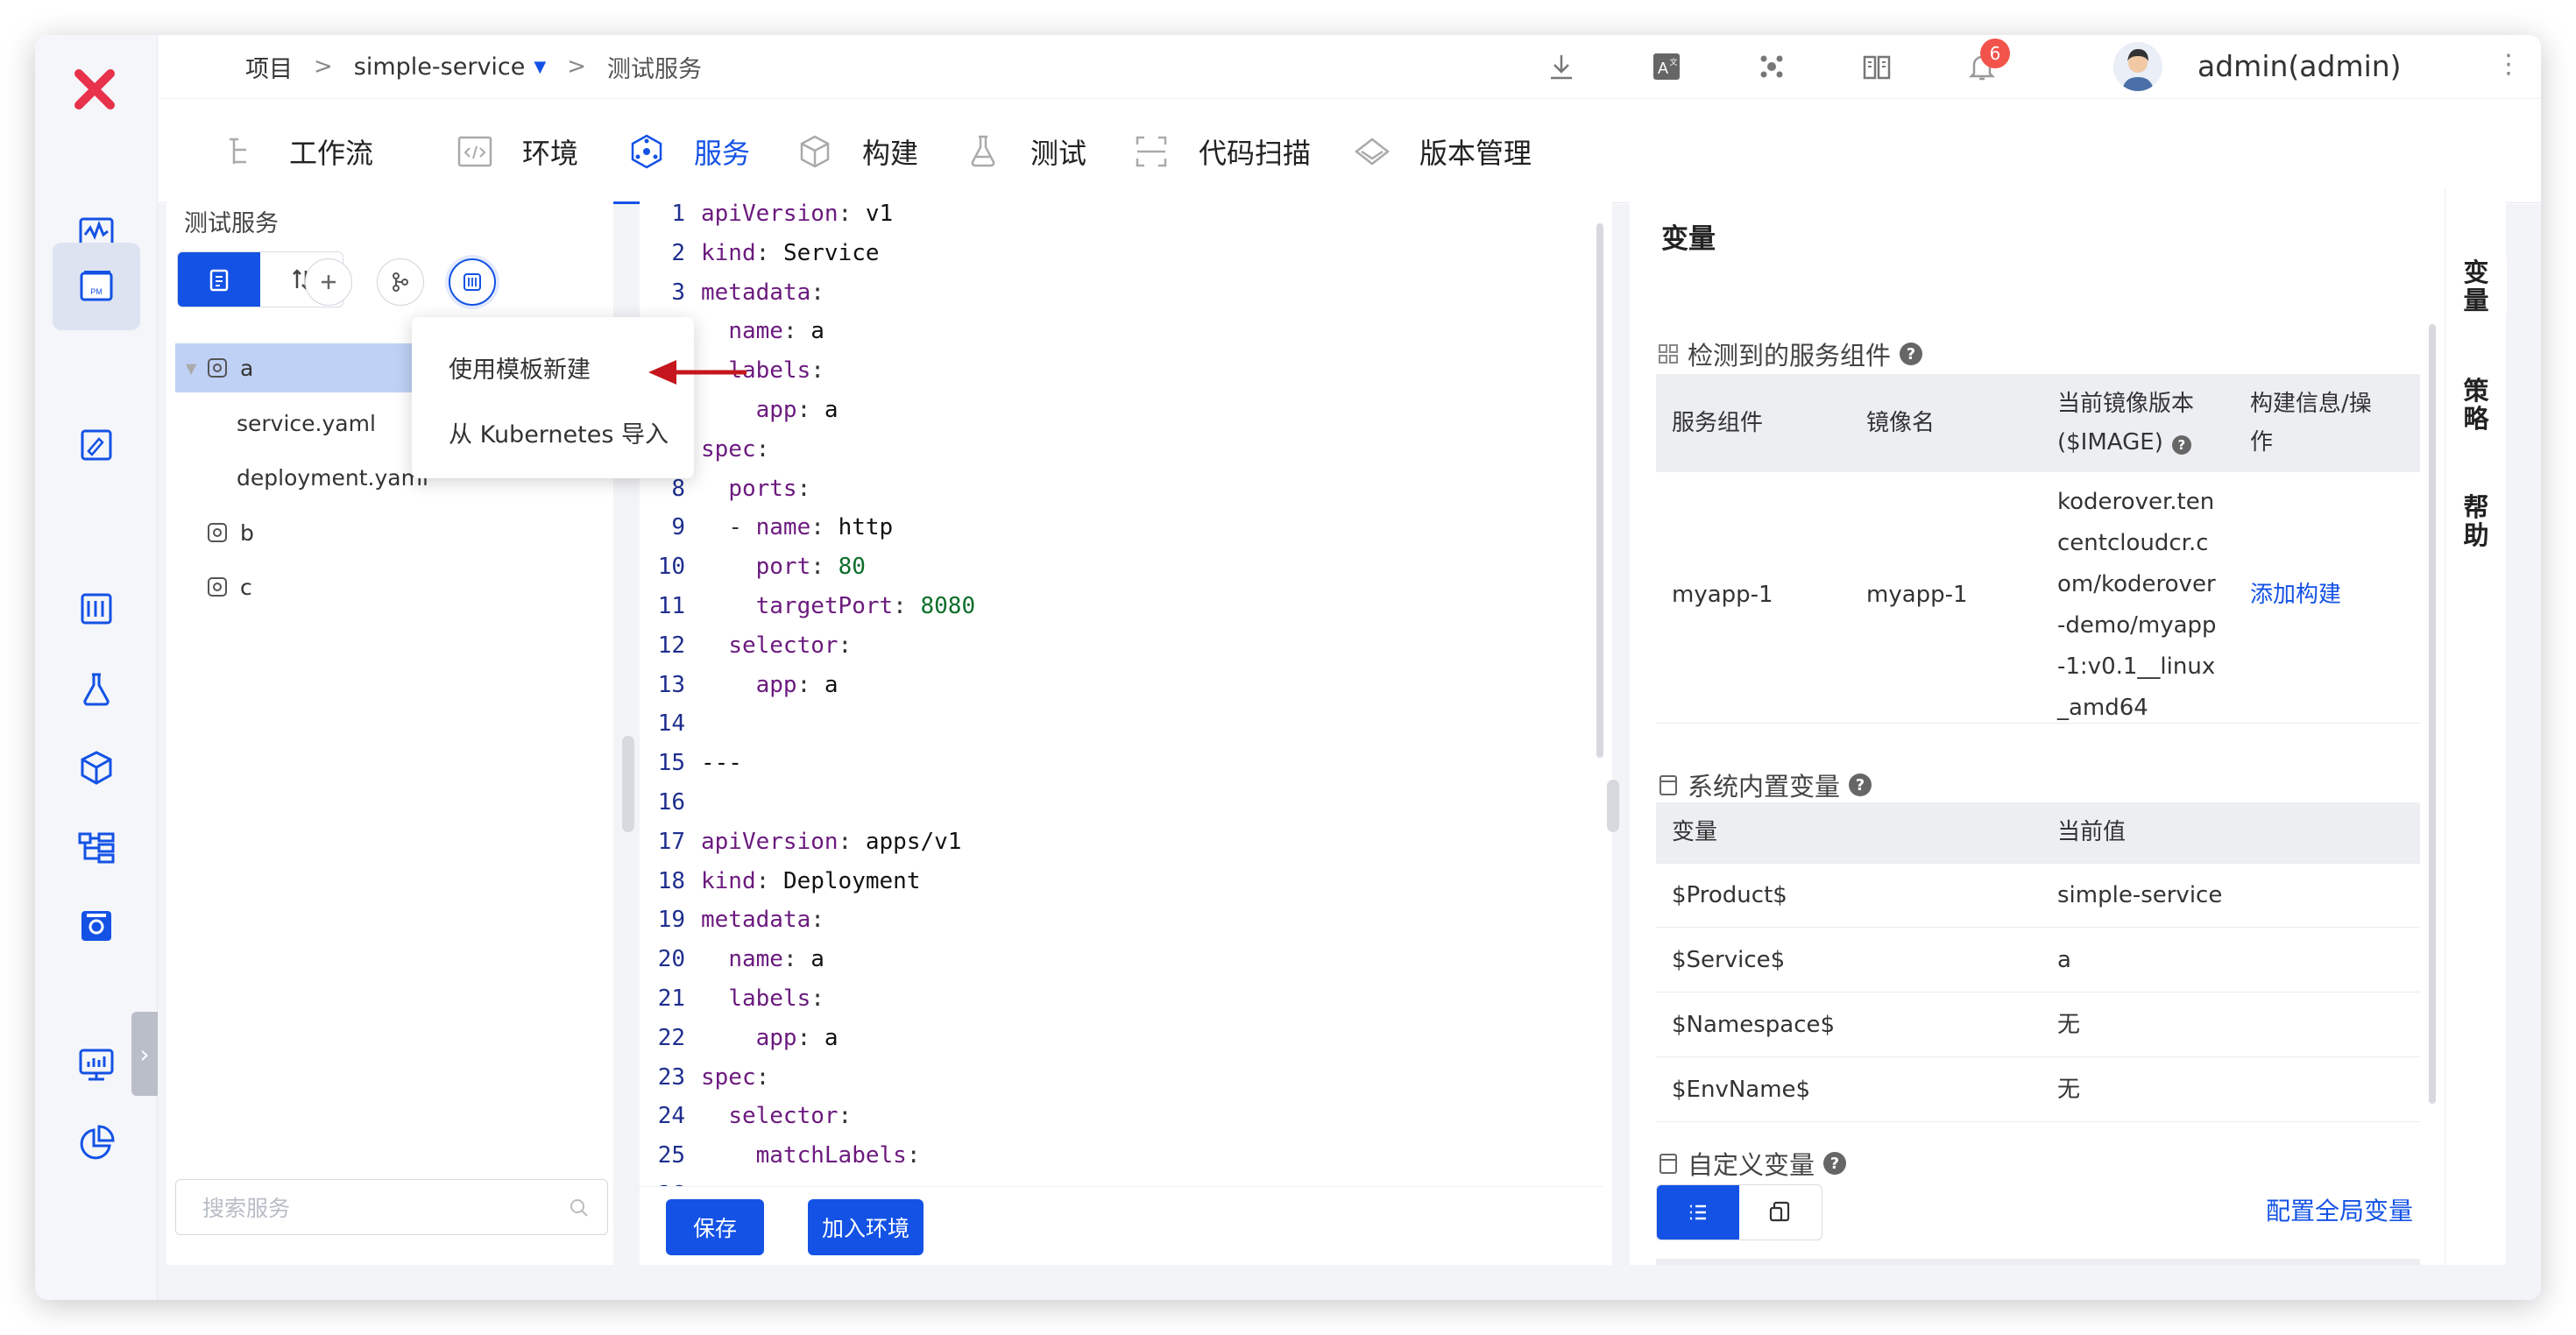 The image size is (2576, 1335). I want to click on yaml-key: targetPort, so click(824, 606).